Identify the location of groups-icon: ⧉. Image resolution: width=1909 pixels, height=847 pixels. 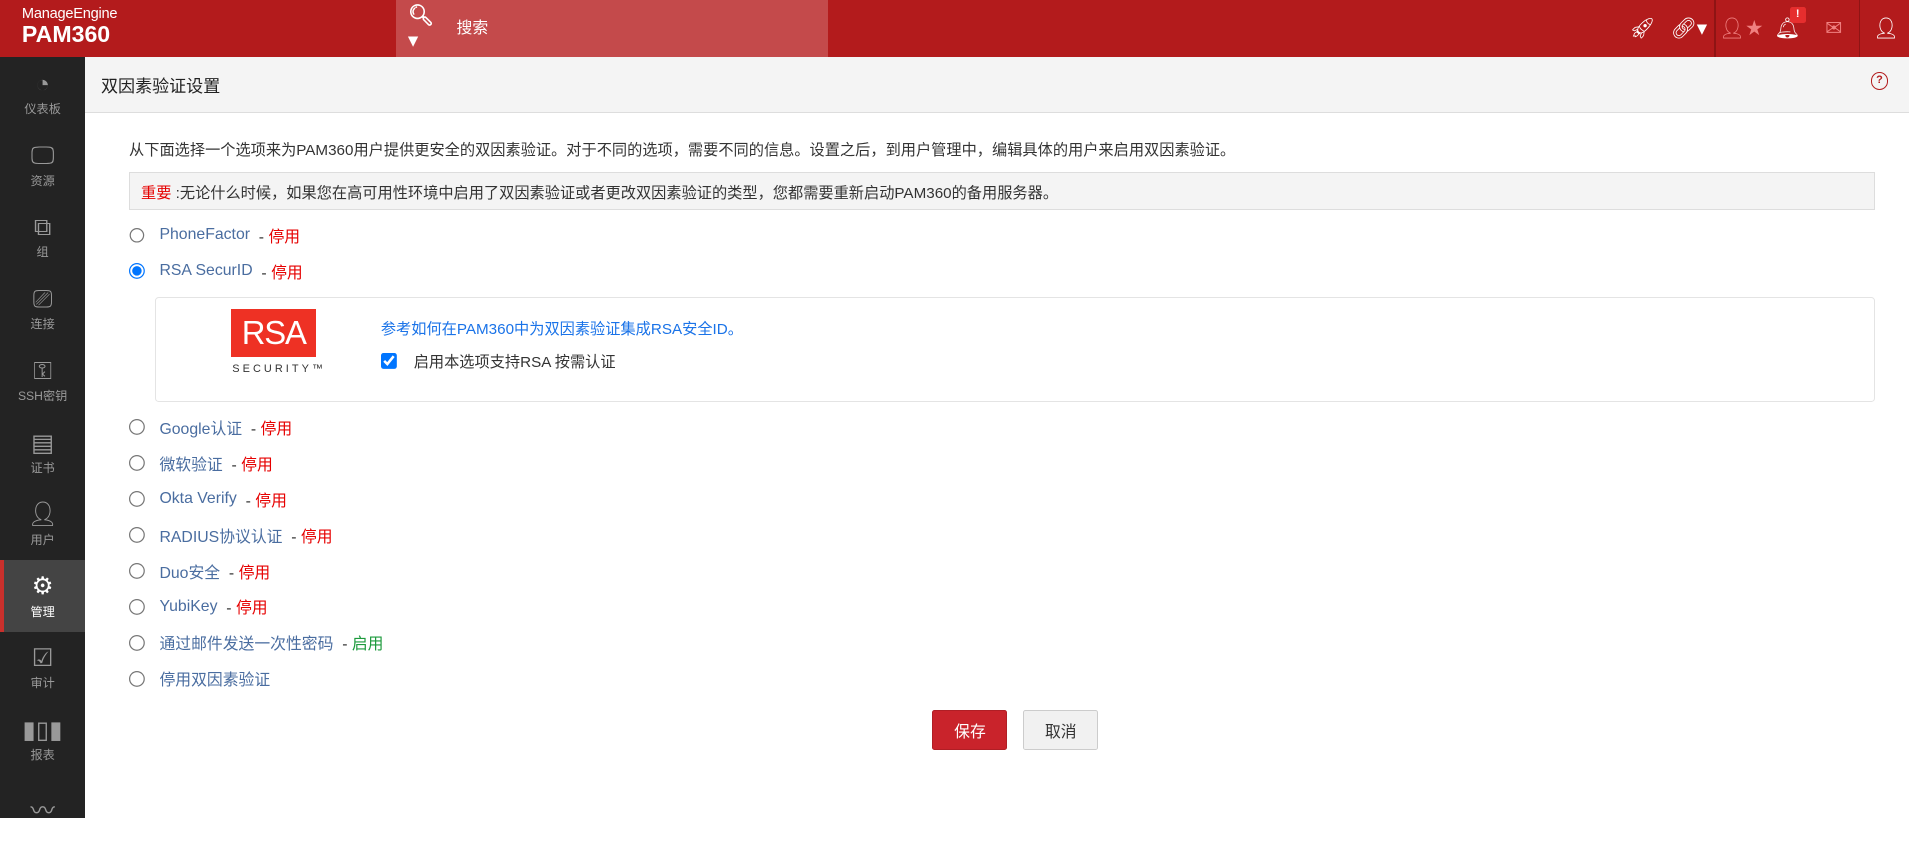
(42, 227).